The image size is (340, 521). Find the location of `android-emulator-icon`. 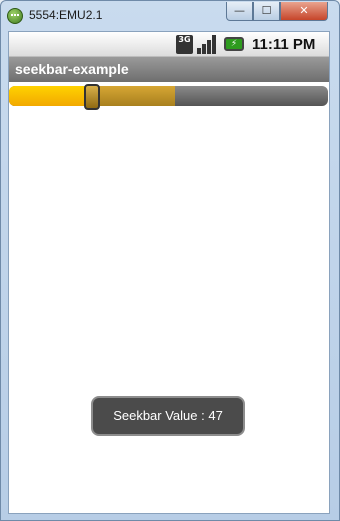

android-emulator-icon is located at coordinates (15, 16).